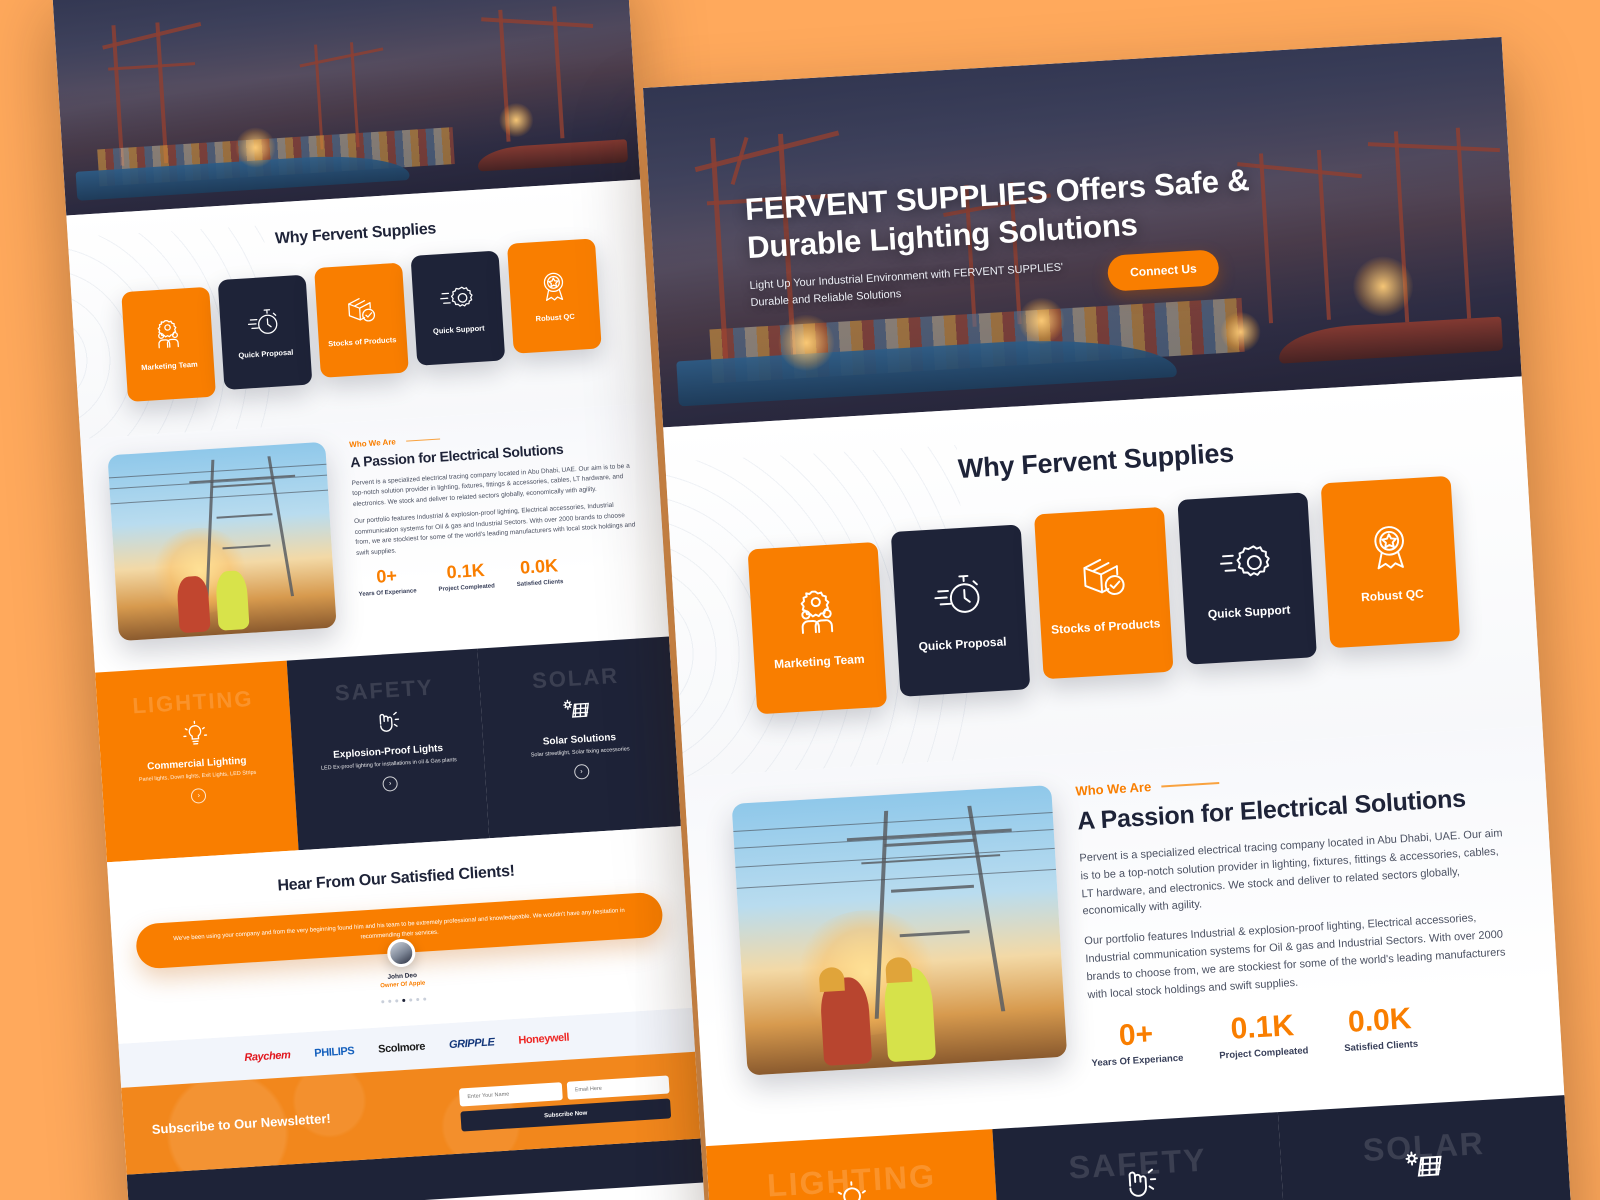  What do you see at coordinates (386, 576) in the screenshot?
I see `stat-value: 0+` at bounding box center [386, 576].